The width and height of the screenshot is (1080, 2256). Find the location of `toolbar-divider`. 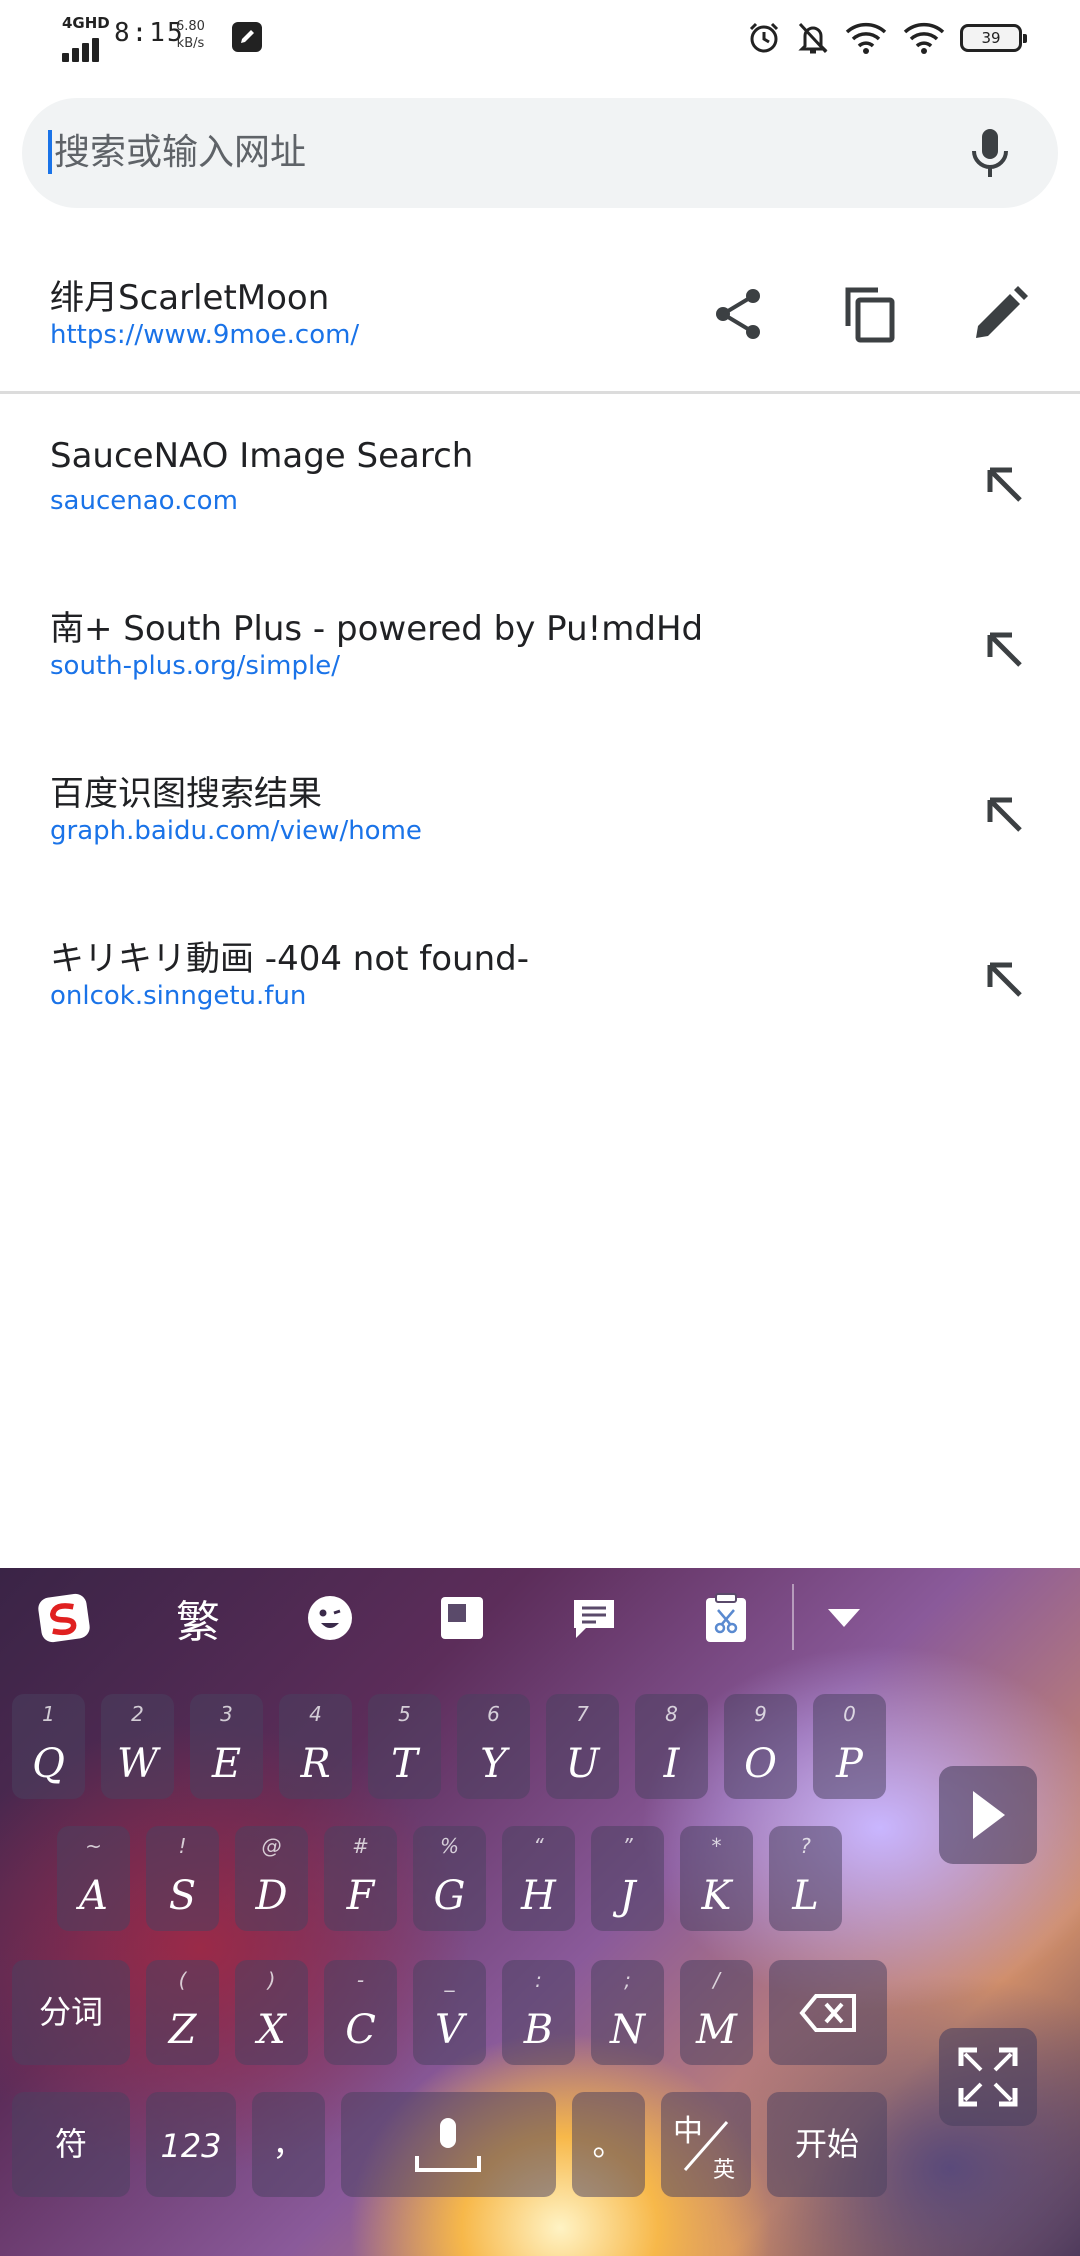

toolbar-divider is located at coordinates (793, 1617).